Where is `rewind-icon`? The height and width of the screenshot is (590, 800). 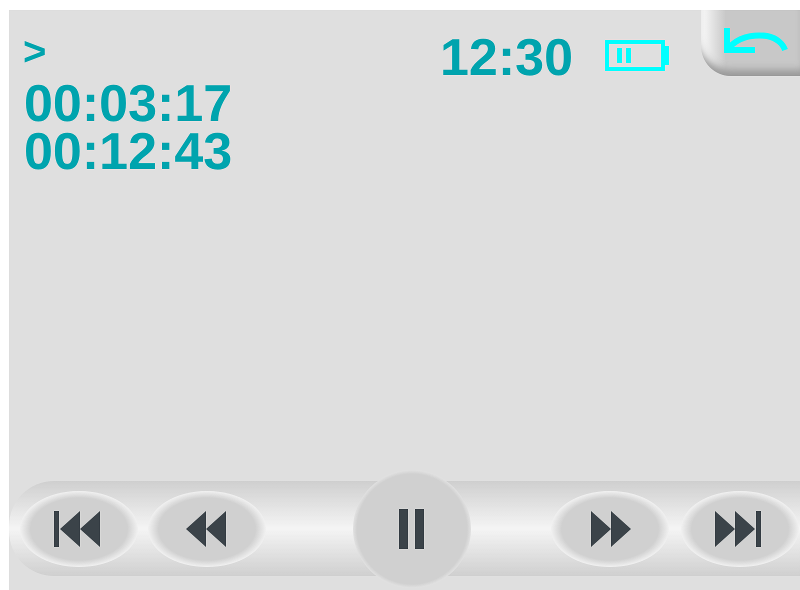 rewind-icon is located at coordinates (207, 528).